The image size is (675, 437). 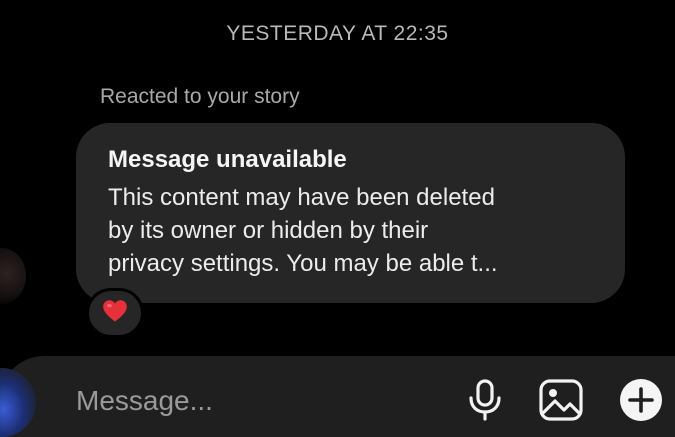 What do you see at coordinates (227, 159) in the screenshot?
I see `message-title: Message unavailable` at bounding box center [227, 159].